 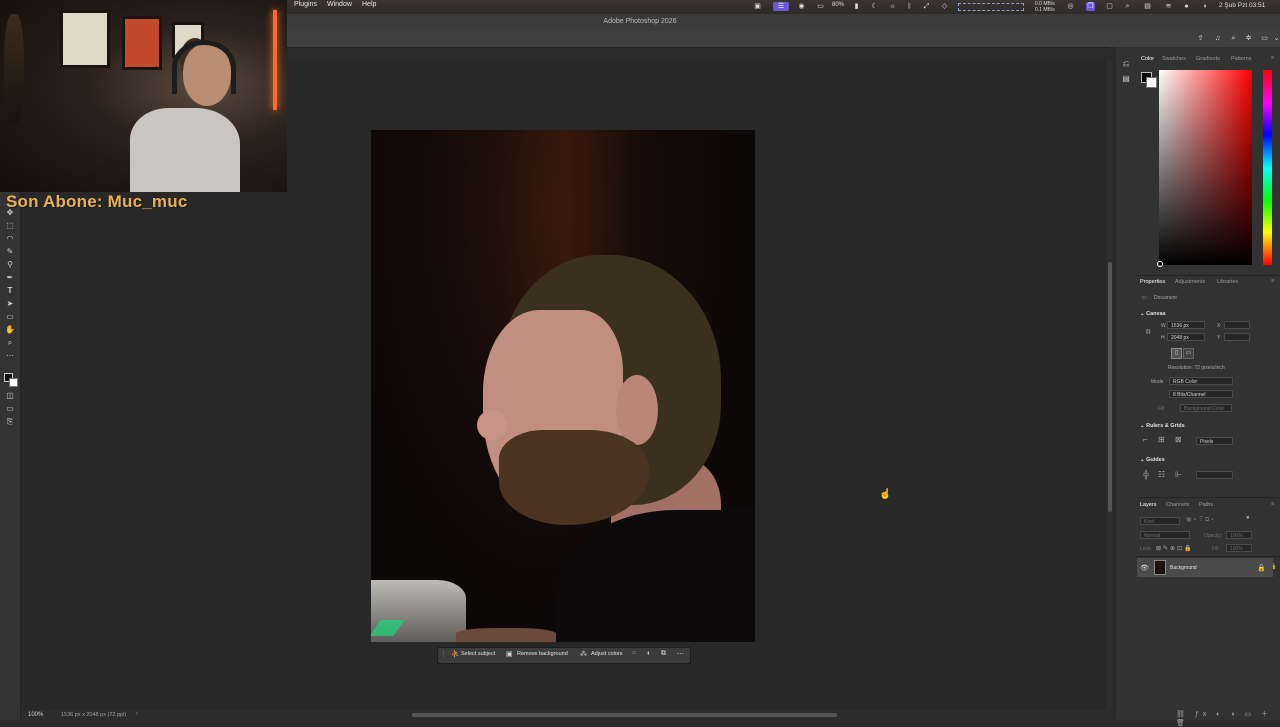 What do you see at coordinates (1174, 59) in the screenshot?
I see `tab-swatches: Swatches` at bounding box center [1174, 59].